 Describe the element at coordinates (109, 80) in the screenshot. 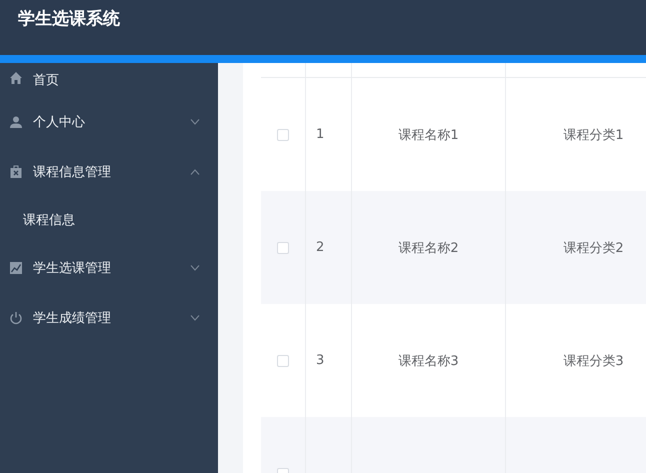

I see `menu-item: 首页` at that location.